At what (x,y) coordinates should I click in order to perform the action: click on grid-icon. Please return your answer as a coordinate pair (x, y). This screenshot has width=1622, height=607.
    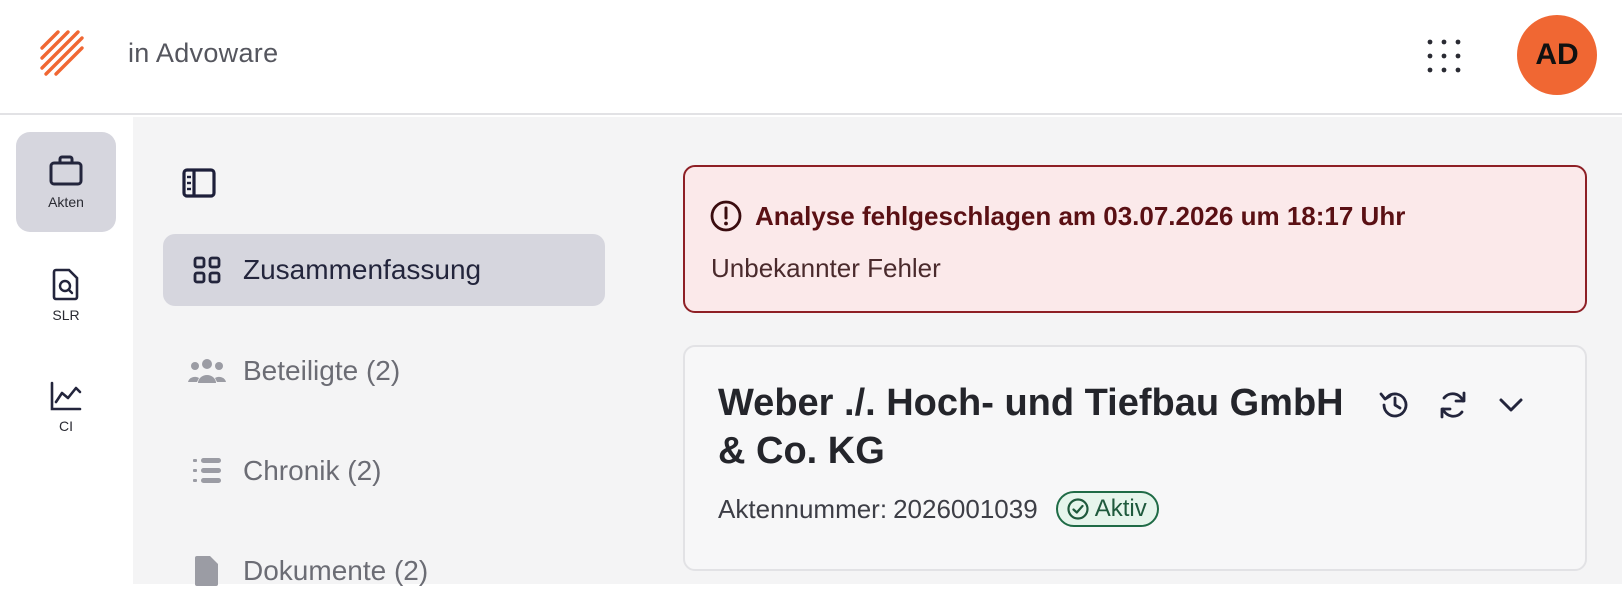
    Looking at the image, I should click on (207, 270).